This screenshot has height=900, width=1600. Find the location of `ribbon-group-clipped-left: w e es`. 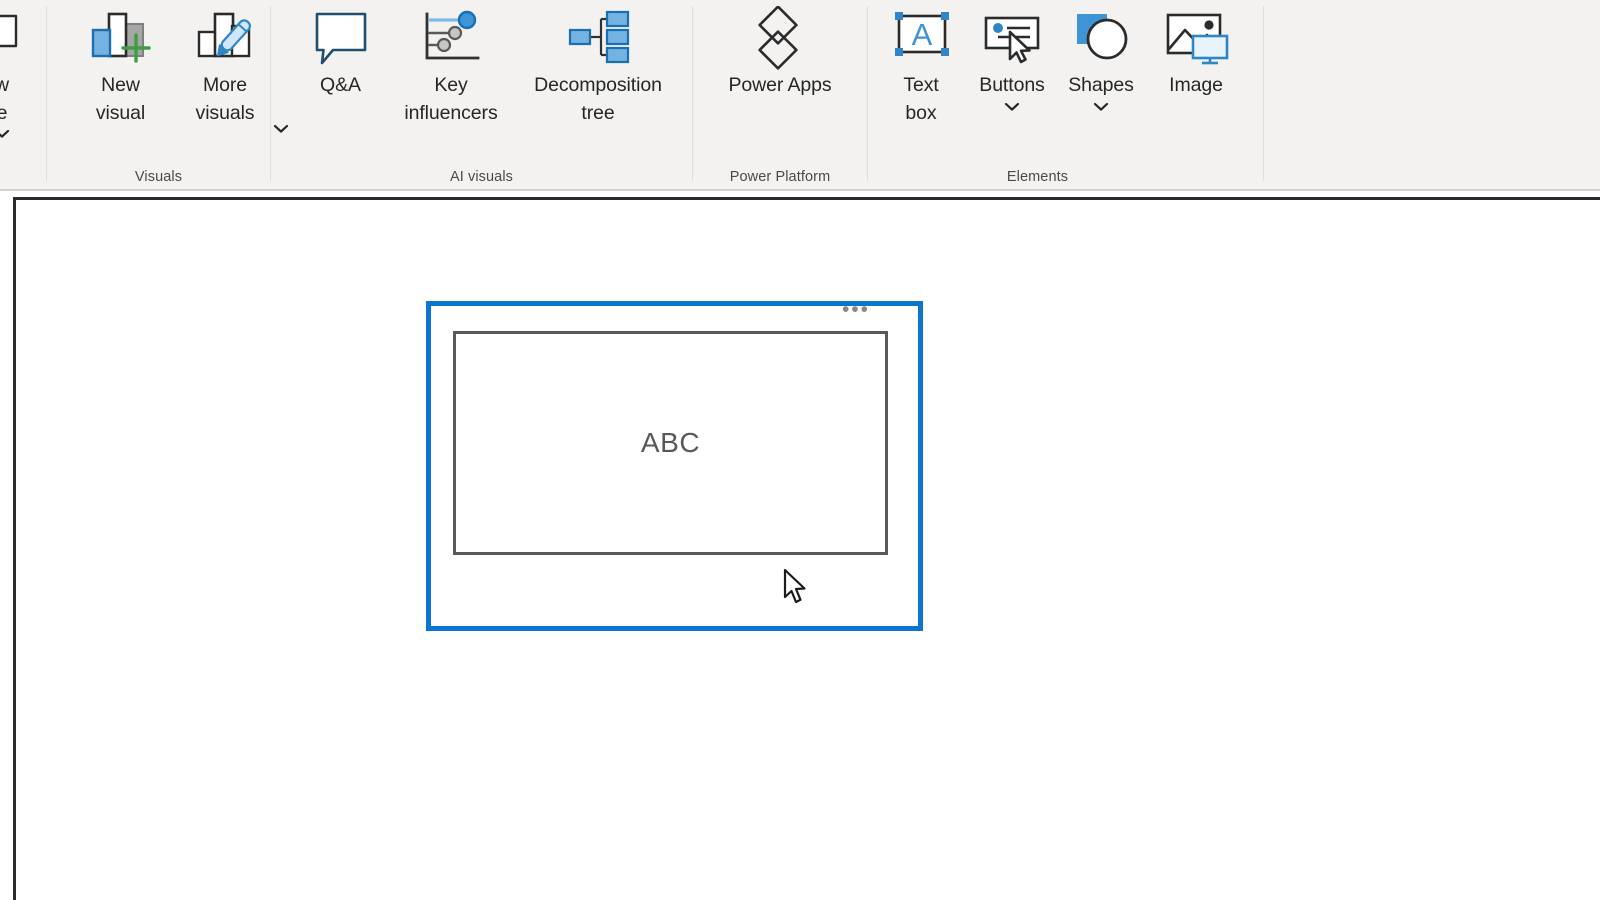

ribbon-group-clipped-left: w e es is located at coordinates (23, 95).